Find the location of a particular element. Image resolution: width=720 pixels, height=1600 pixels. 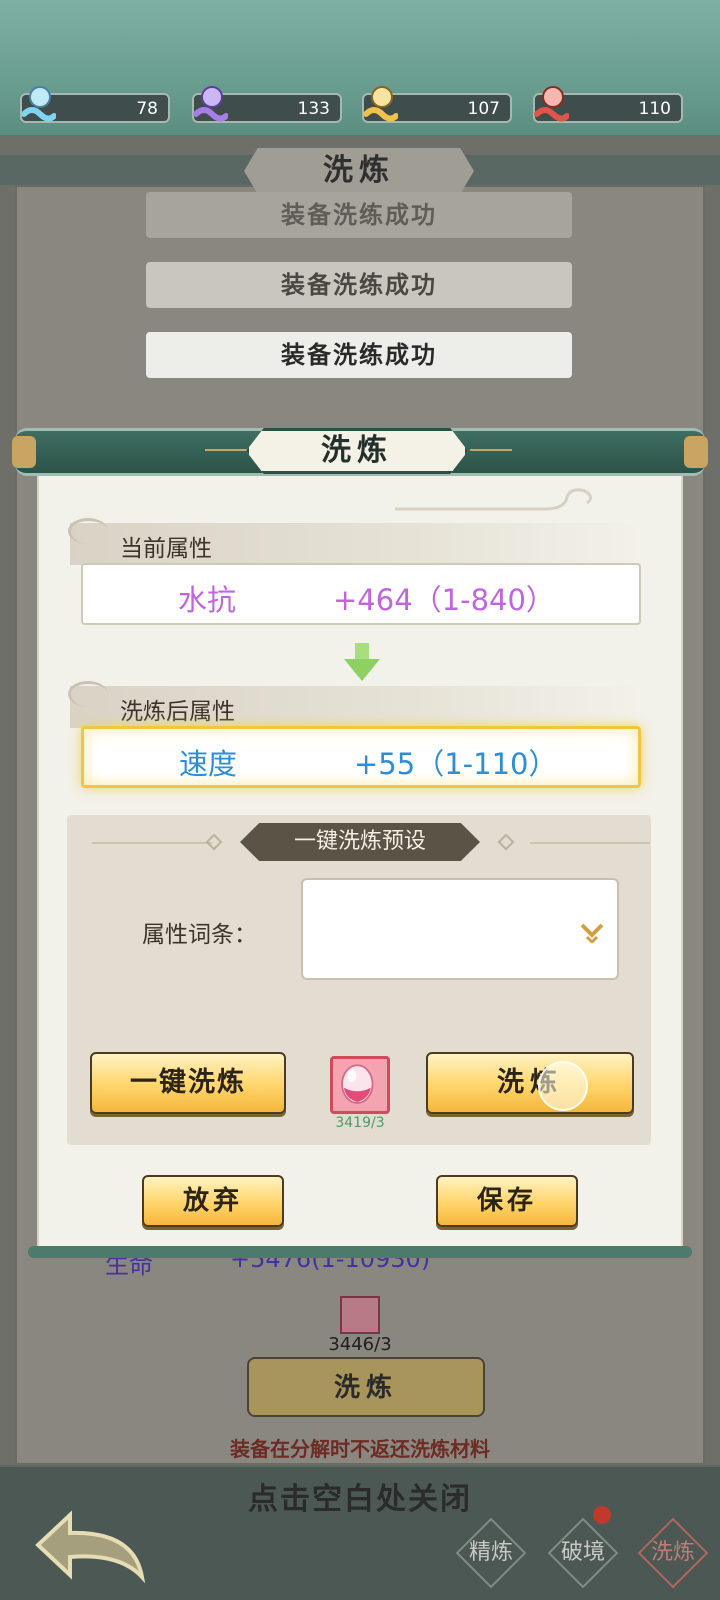

save-button: 保存 is located at coordinates (507, 1201).